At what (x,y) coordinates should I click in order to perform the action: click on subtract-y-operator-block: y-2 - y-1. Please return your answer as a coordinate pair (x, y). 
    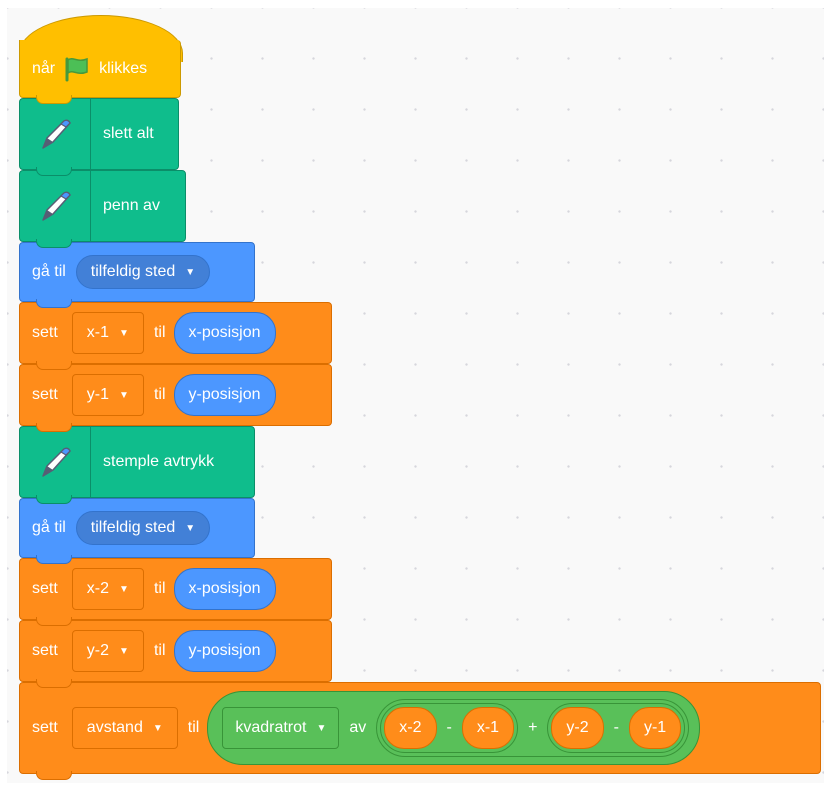
    Looking at the image, I should click on (616, 728).